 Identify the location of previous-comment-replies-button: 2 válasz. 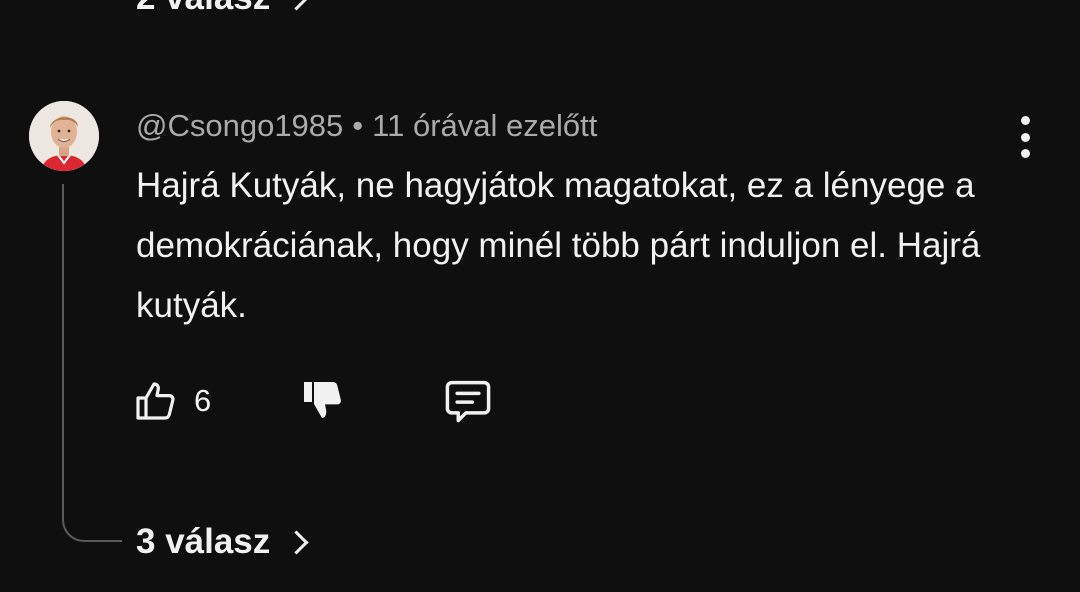
(222, 9).